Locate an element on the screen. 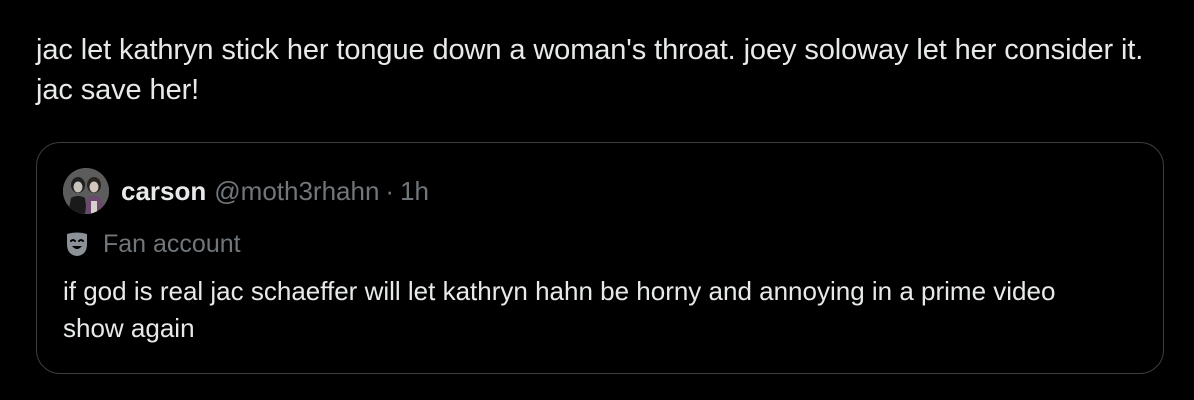 The height and width of the screenshot is (400, 1194). quoted-tweet-header: carson @moth3rhahn · 1h is located at coordinates (246, 191).